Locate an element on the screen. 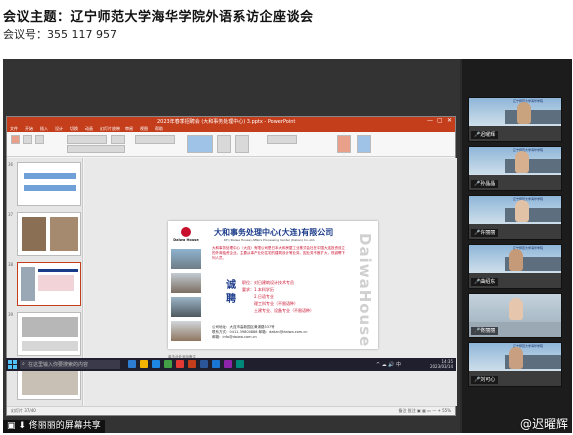  participant-name-text: 佟丽丽 is located at coordinates (488, 331).